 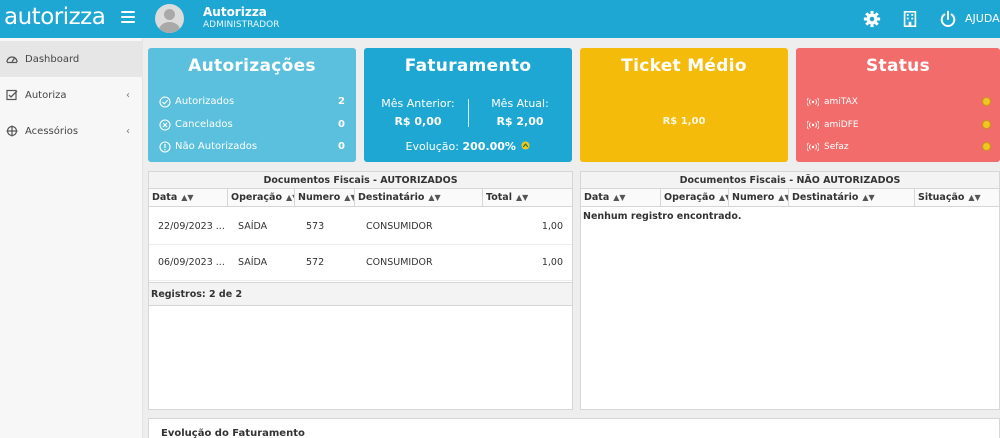 I want to click on check-square-icon, so click(x=12, y=95).